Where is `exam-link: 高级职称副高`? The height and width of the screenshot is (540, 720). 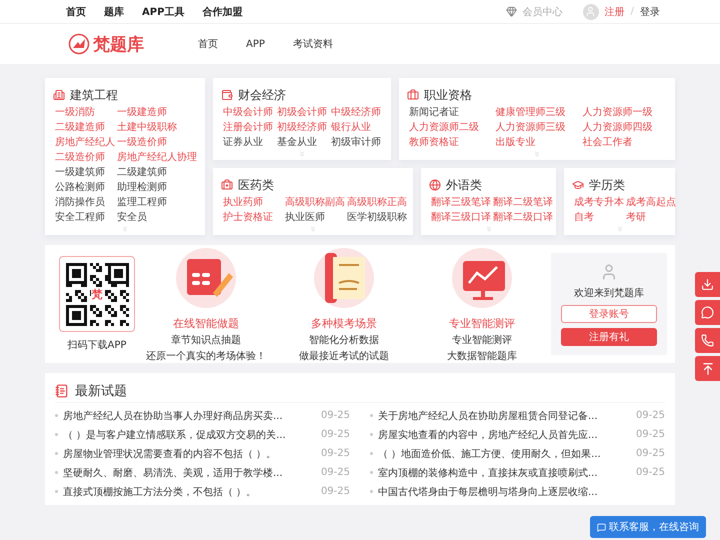
exam-link: 高级职称副高 is located at coordinates (315, 202).